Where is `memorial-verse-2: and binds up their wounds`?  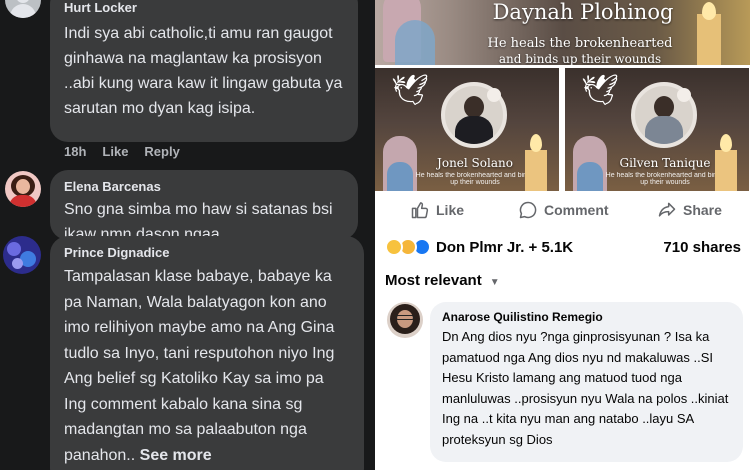
memorial-verse-2: and binds up their wounds is located at coordinates (580, 58).